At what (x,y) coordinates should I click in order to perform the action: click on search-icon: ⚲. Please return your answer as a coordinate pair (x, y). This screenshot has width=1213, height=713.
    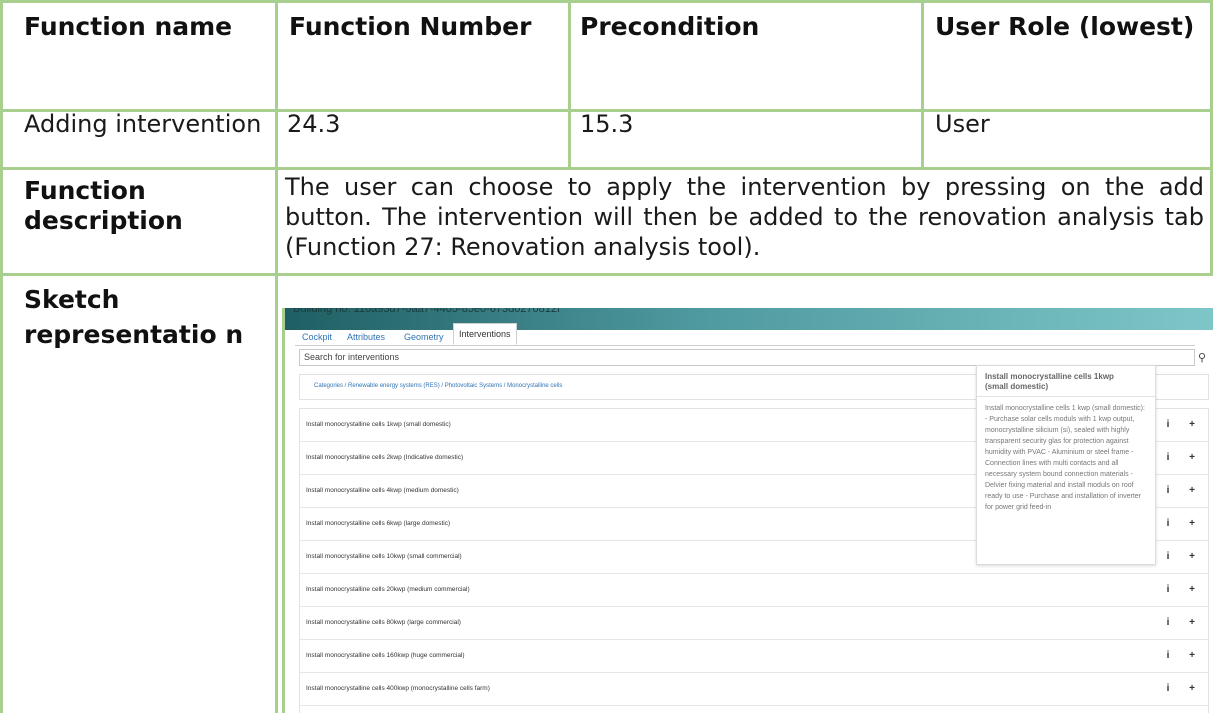
    Looking at the image, I should click on (1202, 357).